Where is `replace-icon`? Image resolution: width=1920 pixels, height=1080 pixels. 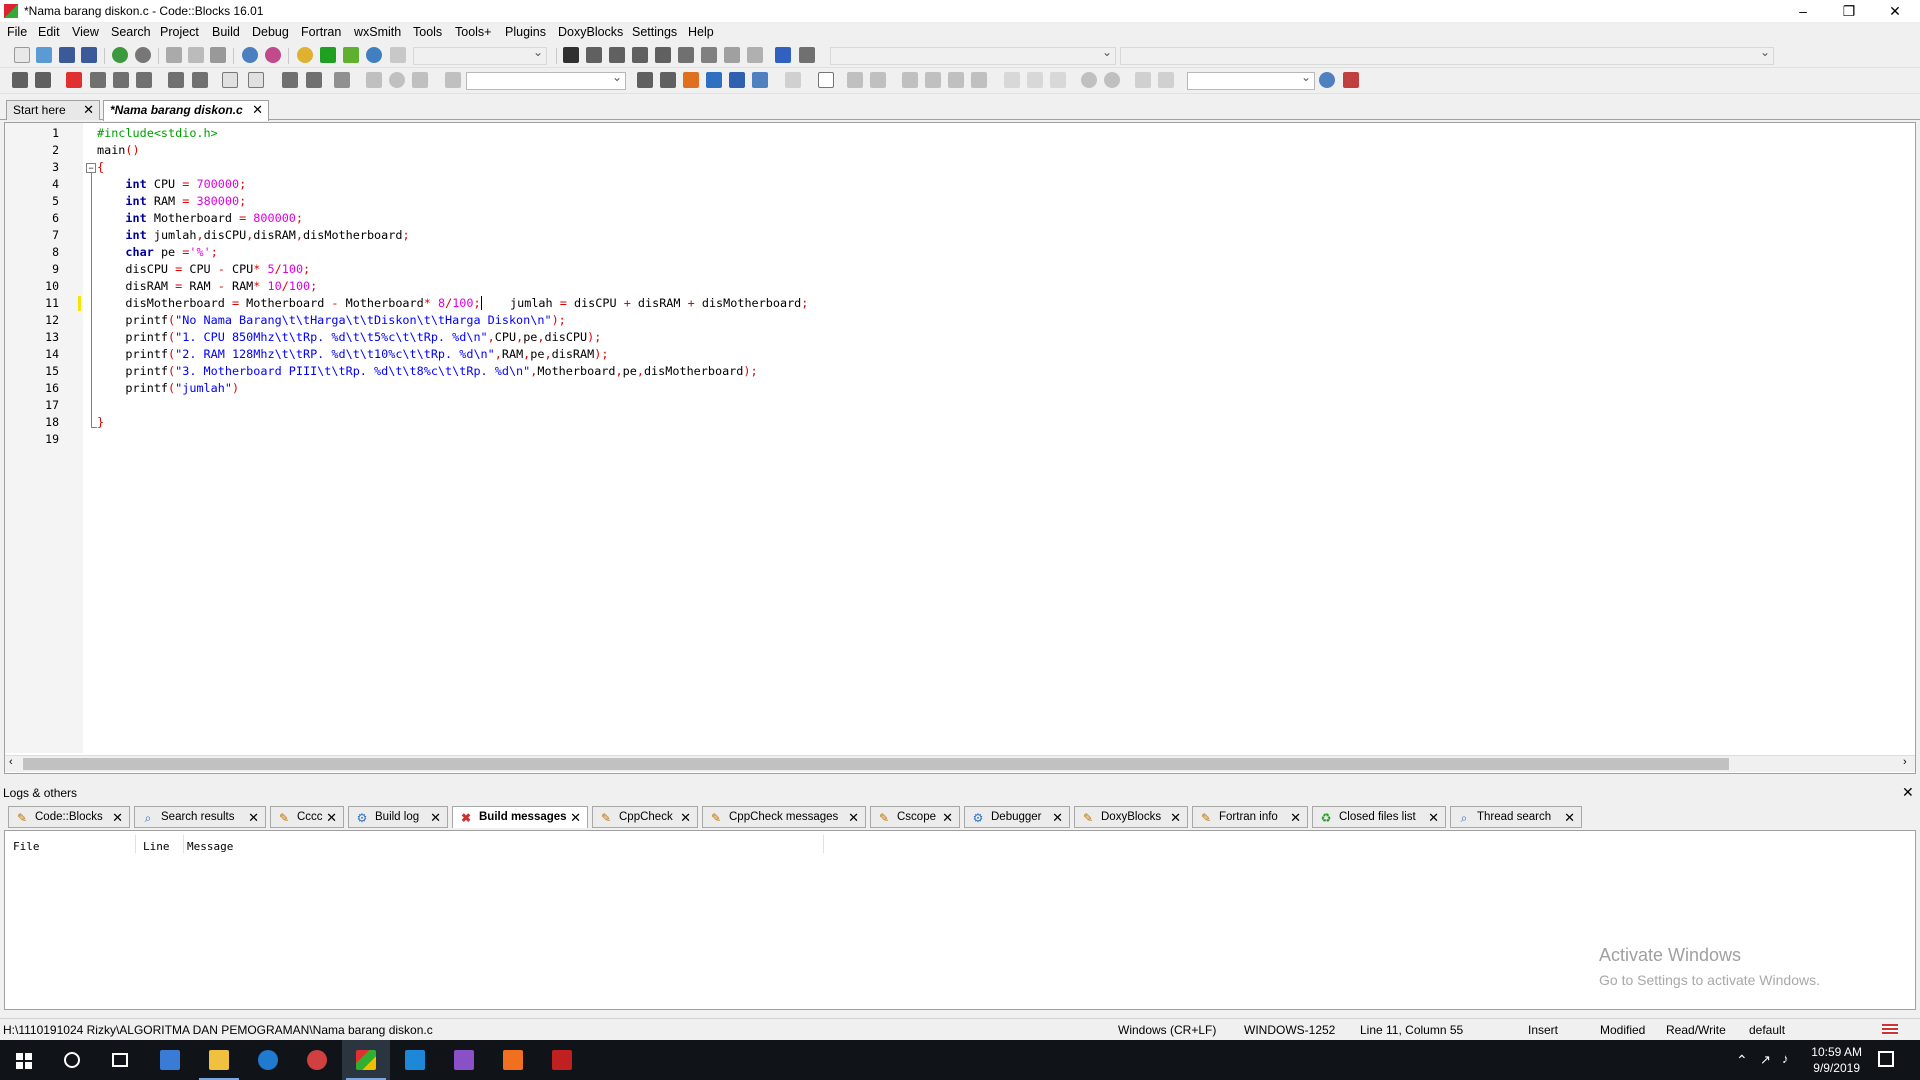
replace-icon is located at coordinates (273, 55).